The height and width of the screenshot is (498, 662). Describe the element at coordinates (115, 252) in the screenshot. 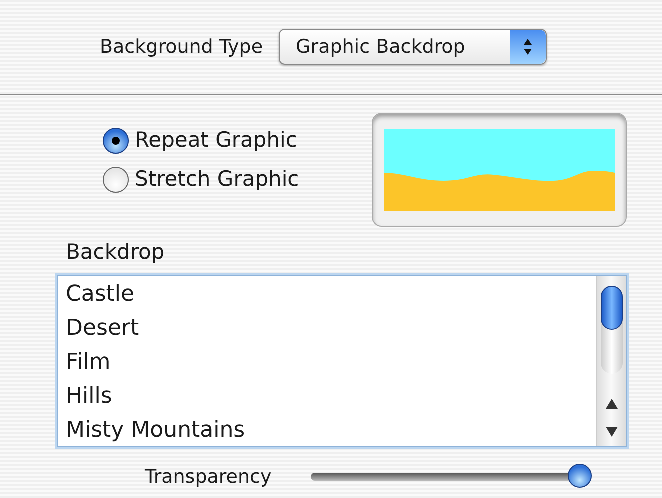

I see `section-label: Backdrop` at that location.